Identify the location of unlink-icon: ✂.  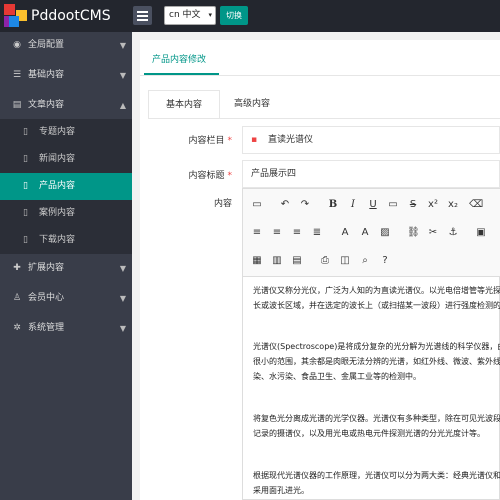
(433, 233).